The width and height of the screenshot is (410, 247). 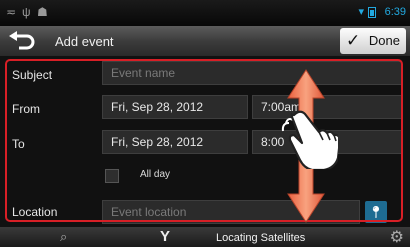 I want to click on back-arrow-icon, so click(x=22, y=40).